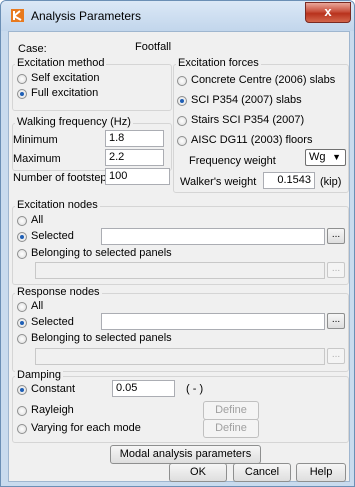 The width and height of the screenshot is (355, 487). Describe the element at coordinates (17, 15) in the screenshot. I see `app-logo-icon` at that location.